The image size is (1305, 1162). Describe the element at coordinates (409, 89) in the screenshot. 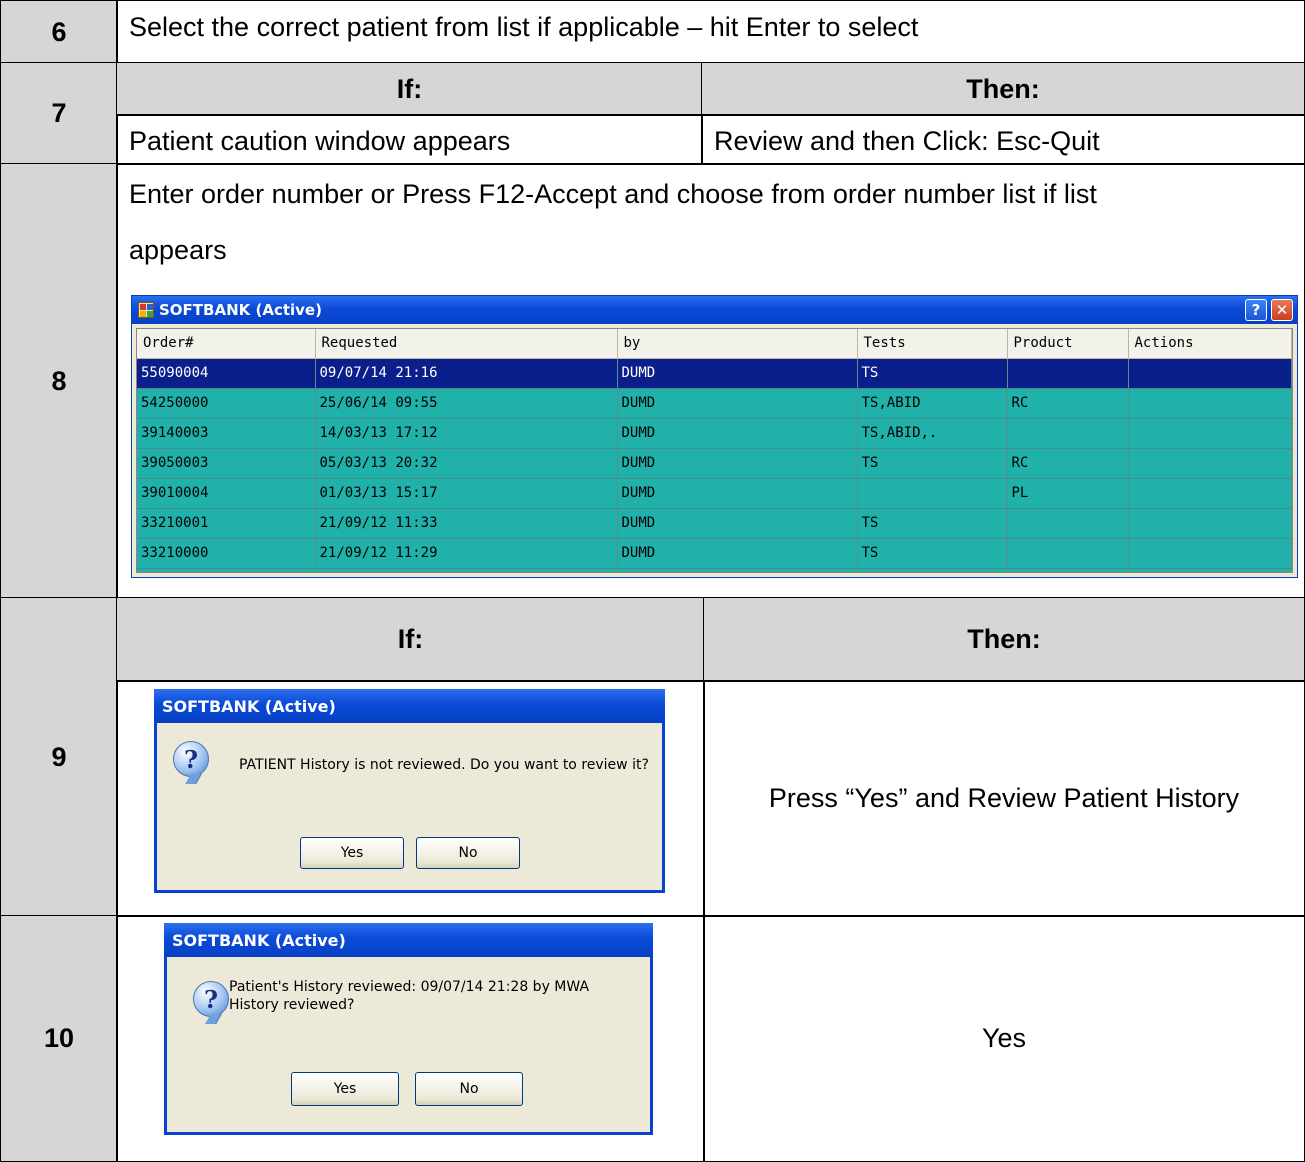

I see `if-header-7: If:` at that location.